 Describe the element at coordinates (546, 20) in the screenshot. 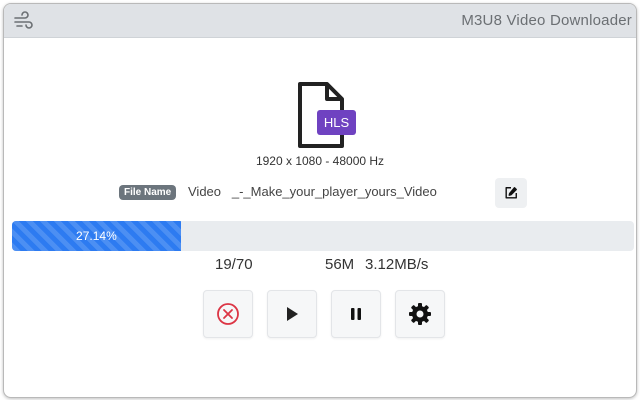

I see `app-title: M3U8 Video Downloader` at that location.